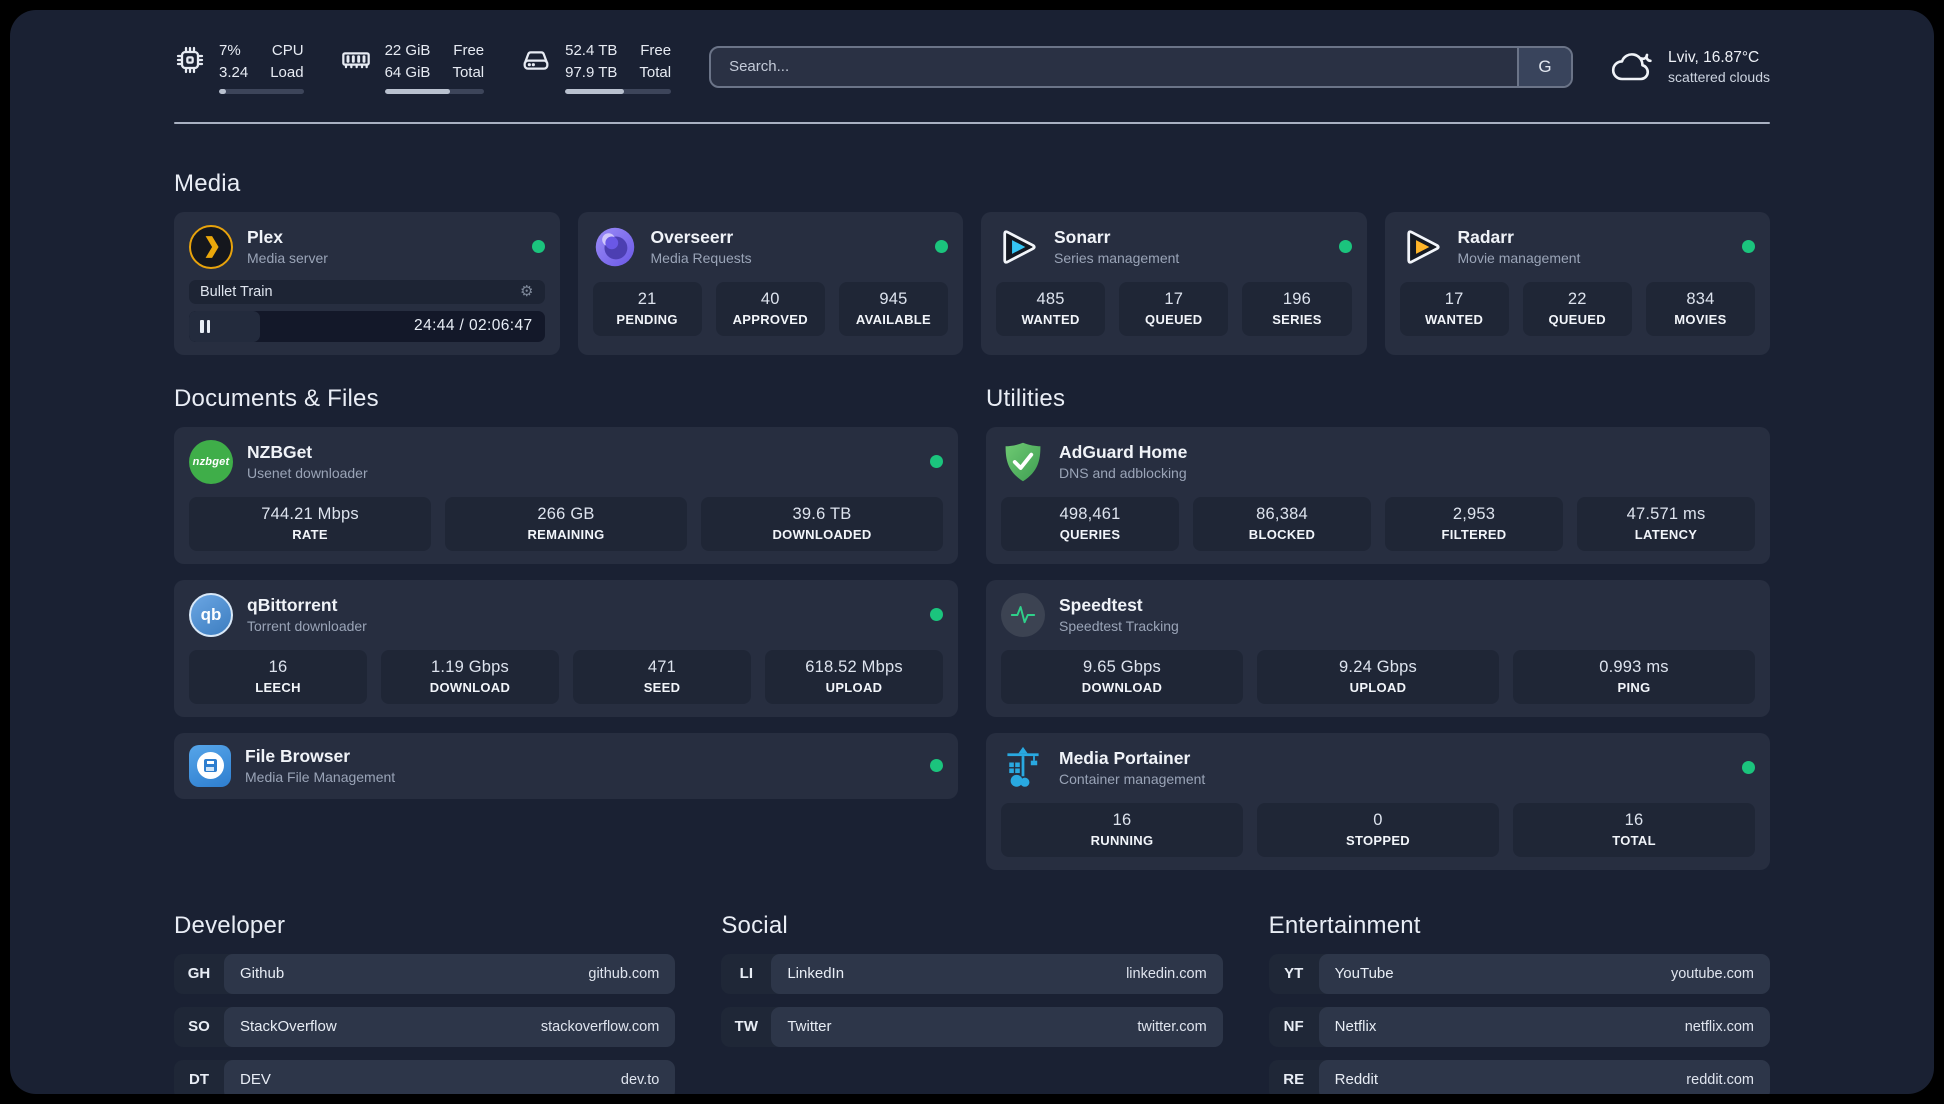 The height and width of the screenshot is (1104, 1944). Describe the element at coordinates (526, 291) in the screenshot. I see `session-settings-icon: ⚙` at that location.